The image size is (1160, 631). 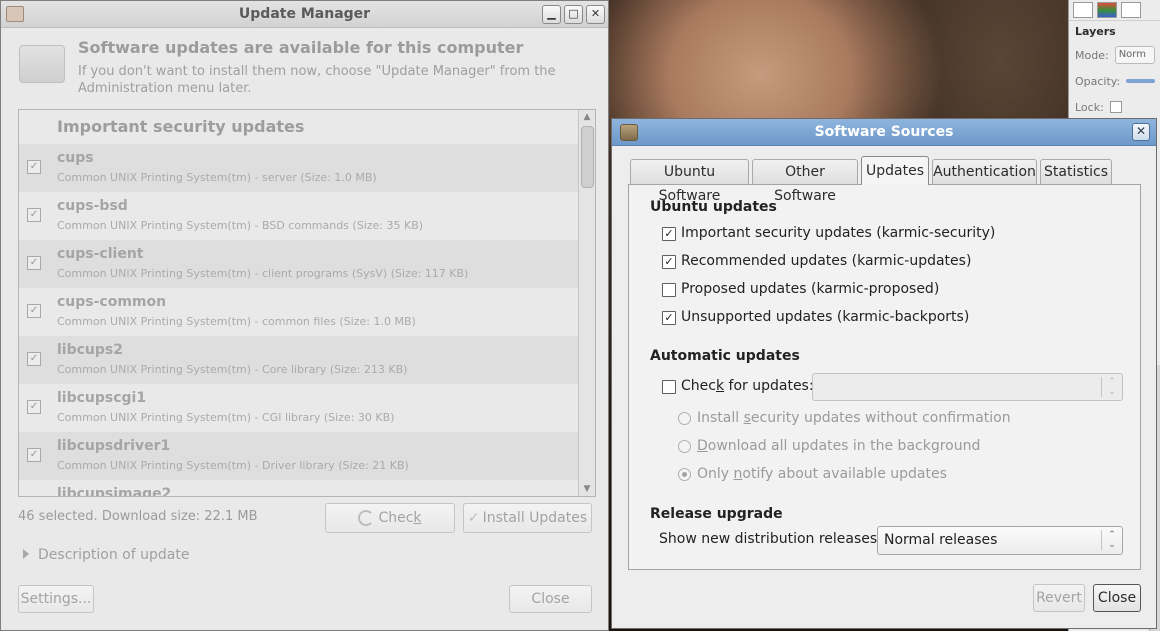 What do you see at coordinates (941, 540) in the screenshot?
I see `release-upgrade-value: Normal releases` at bounding box center [941, 540].